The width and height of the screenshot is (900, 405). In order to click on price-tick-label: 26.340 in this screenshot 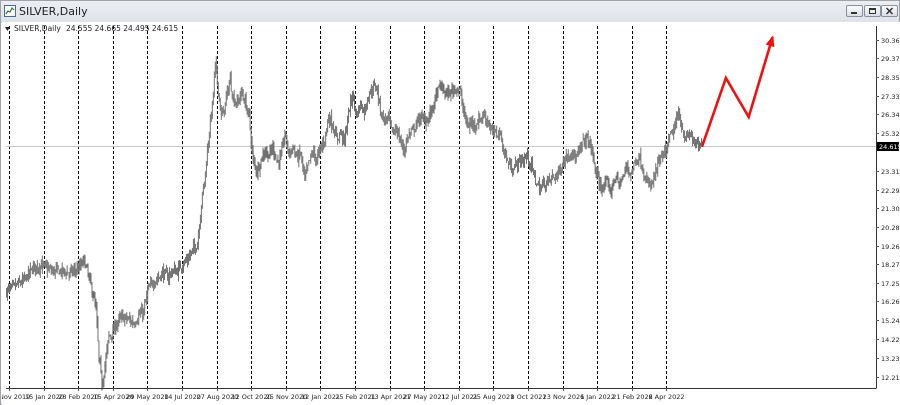, I will do `click(890, 115)`.